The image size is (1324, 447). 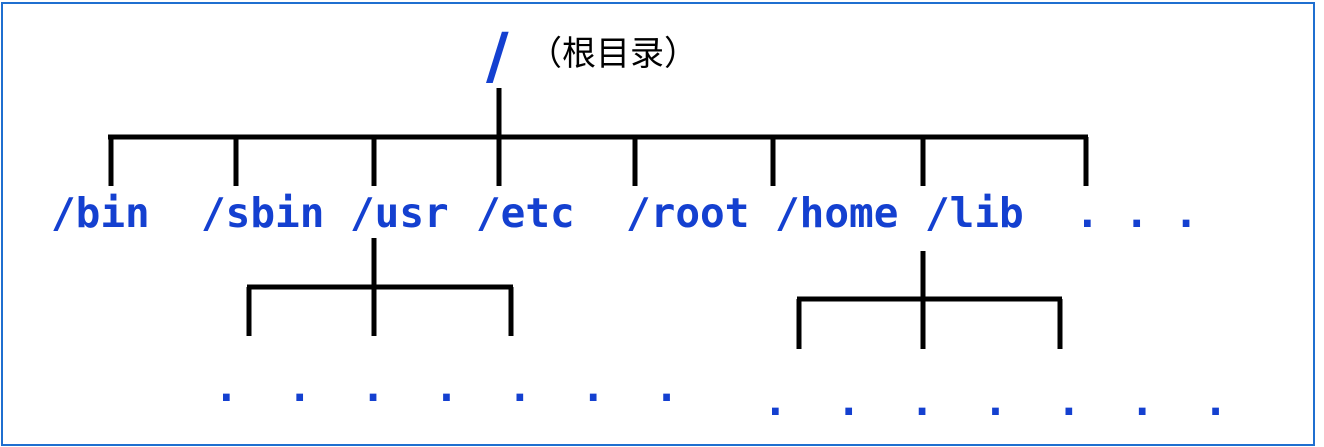 I want to click on dir-label-bin: /bin, so click(x=100, y=213).